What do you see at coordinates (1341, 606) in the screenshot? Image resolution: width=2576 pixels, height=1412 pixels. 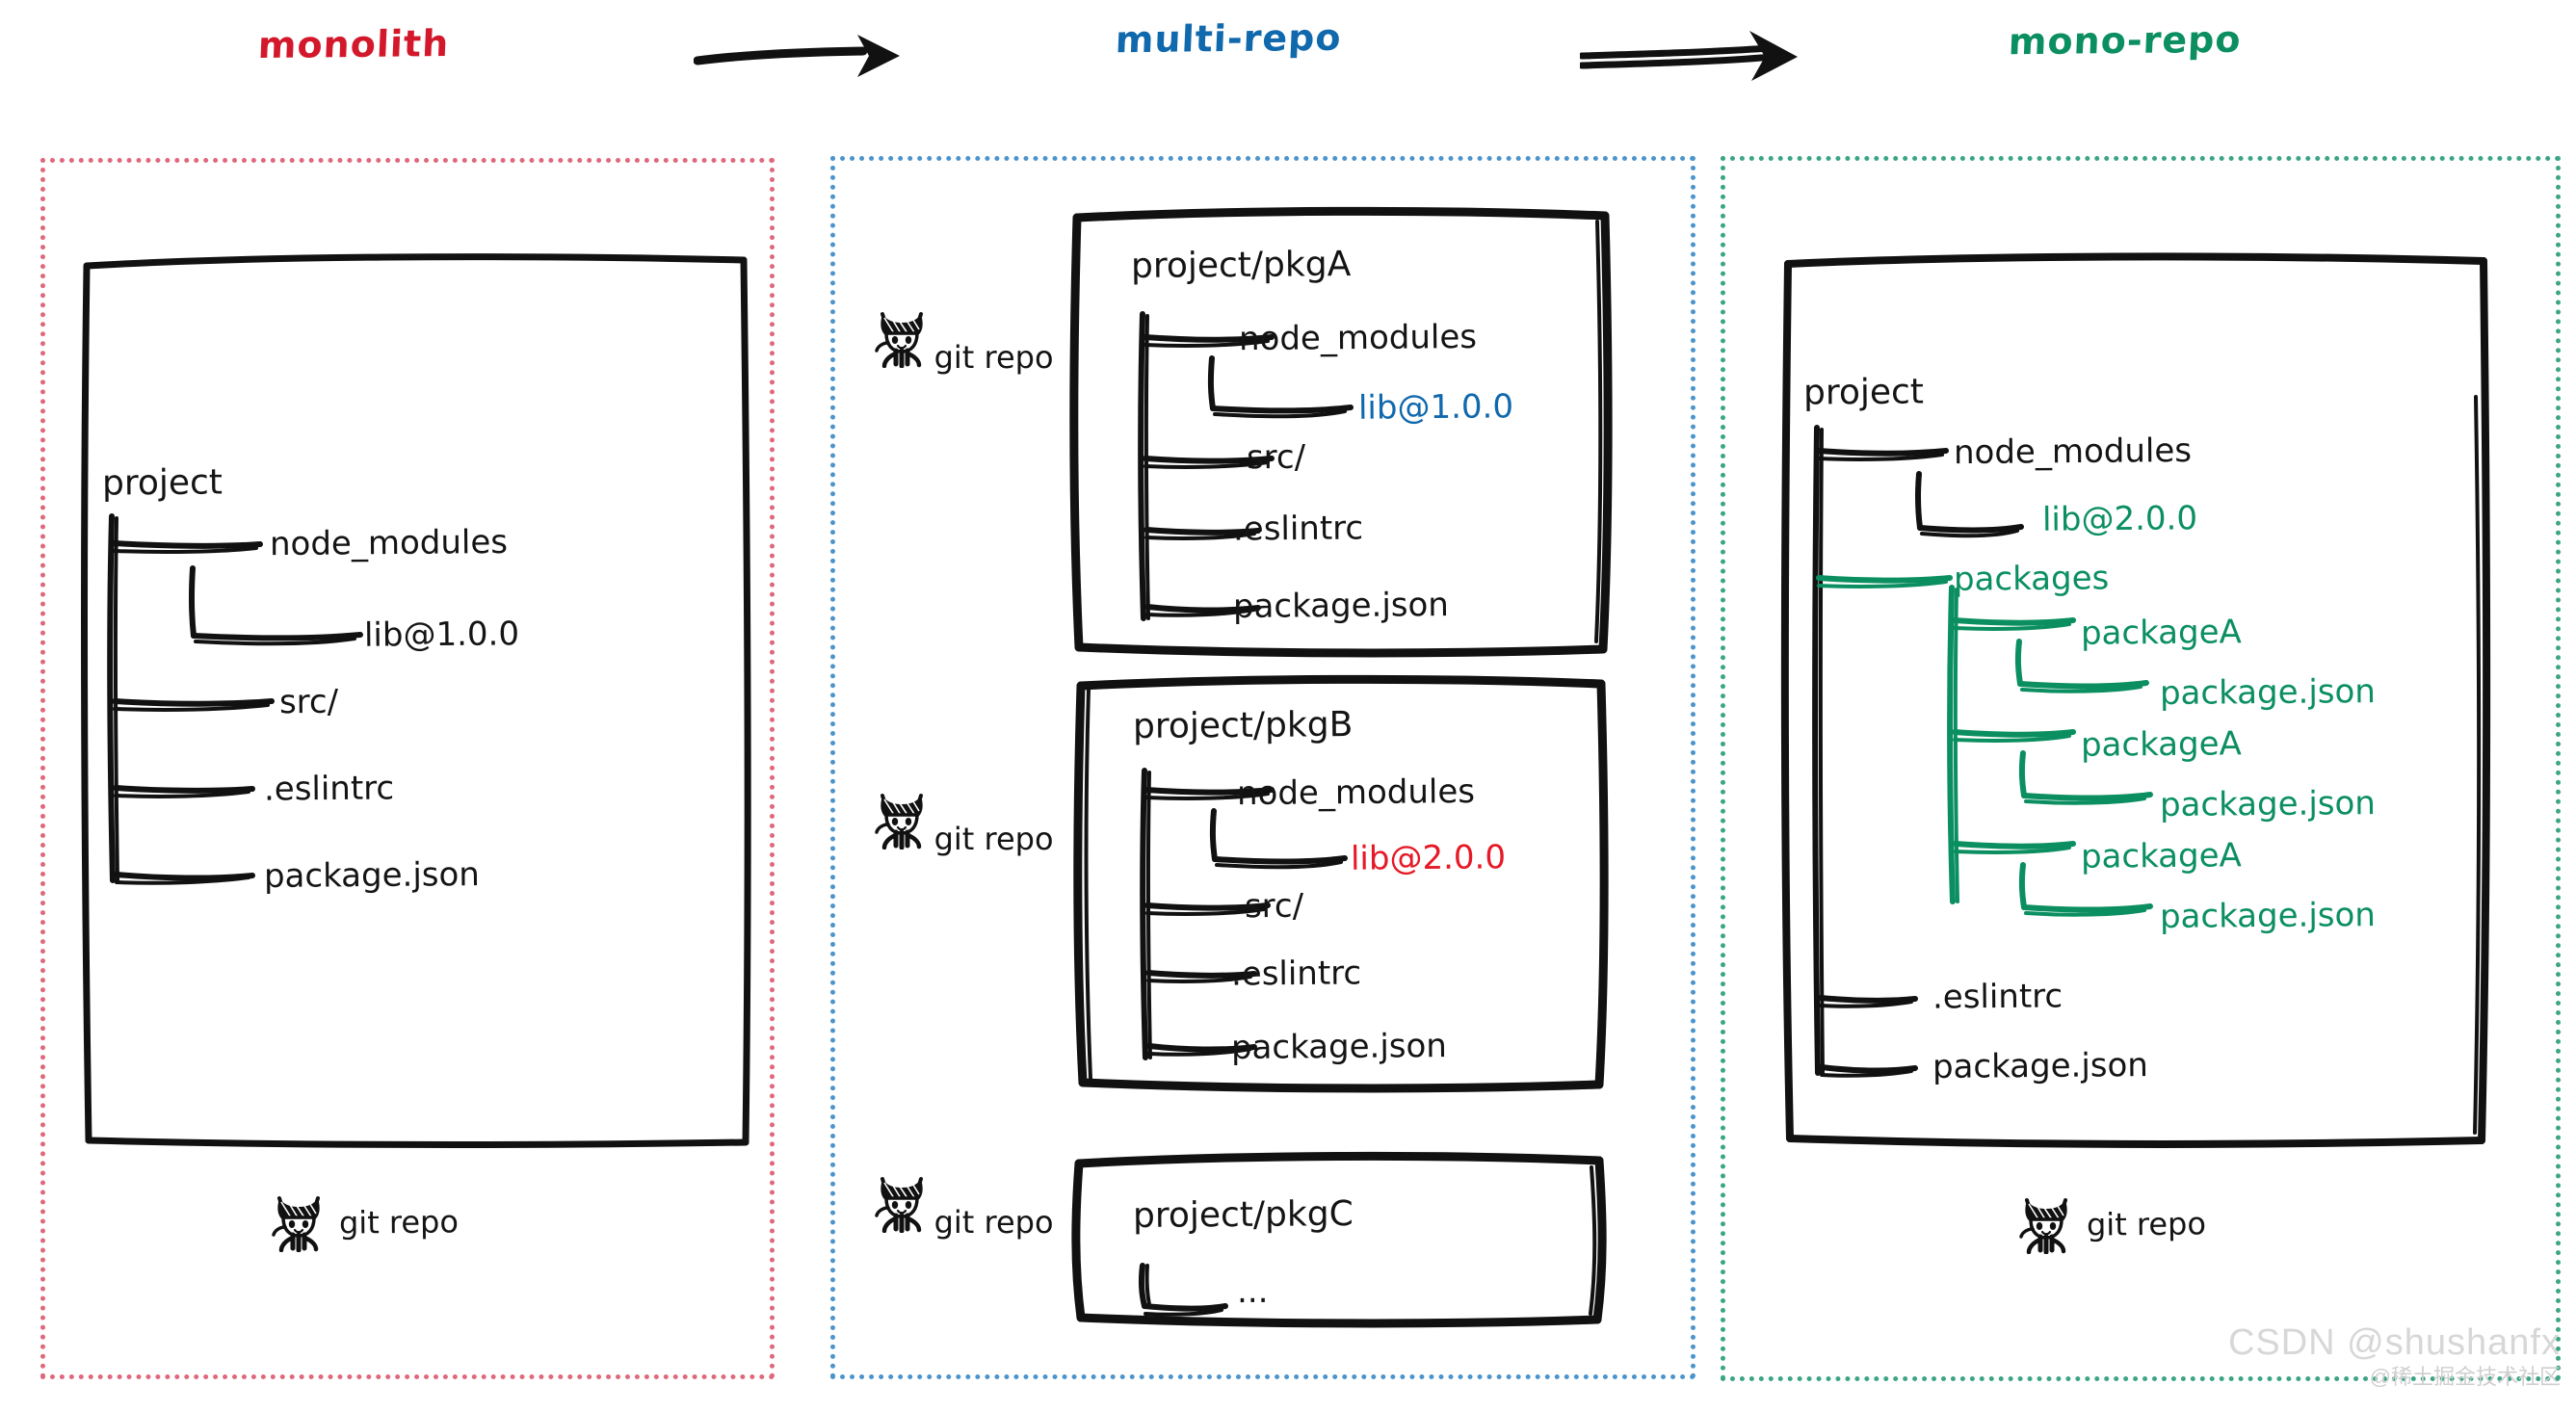 I see `pkga-tree-package-json: package.json` at bounding box center [1341, 606].